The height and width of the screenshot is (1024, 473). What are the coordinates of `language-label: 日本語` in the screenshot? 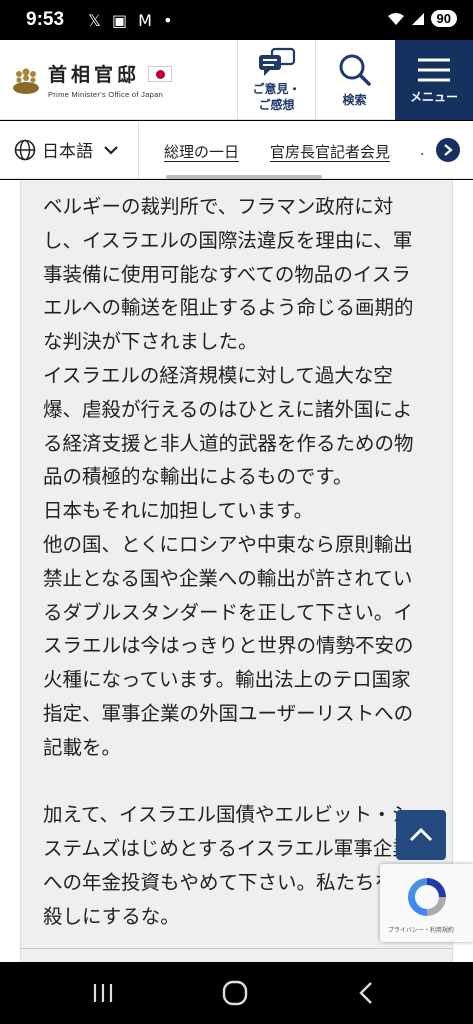 It's located at (67, 152).